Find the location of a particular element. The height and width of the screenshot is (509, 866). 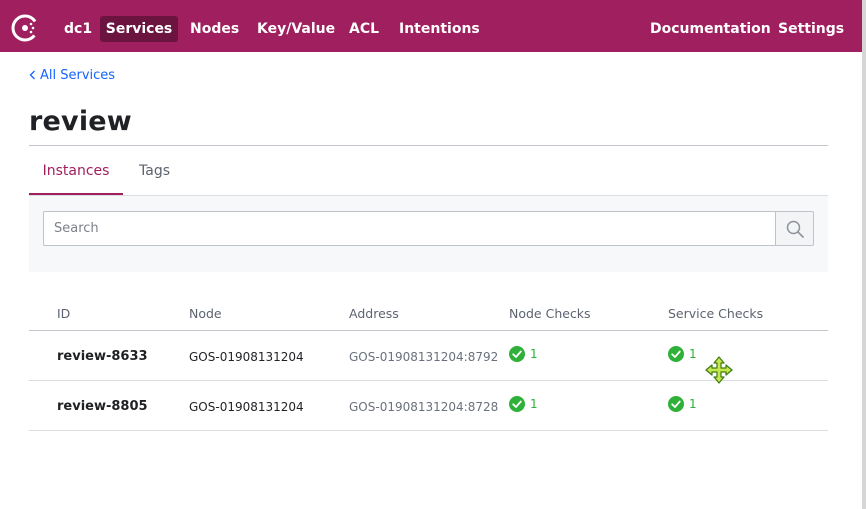

nav-item-intentions: Intentions is located at coordinates (439, 29).